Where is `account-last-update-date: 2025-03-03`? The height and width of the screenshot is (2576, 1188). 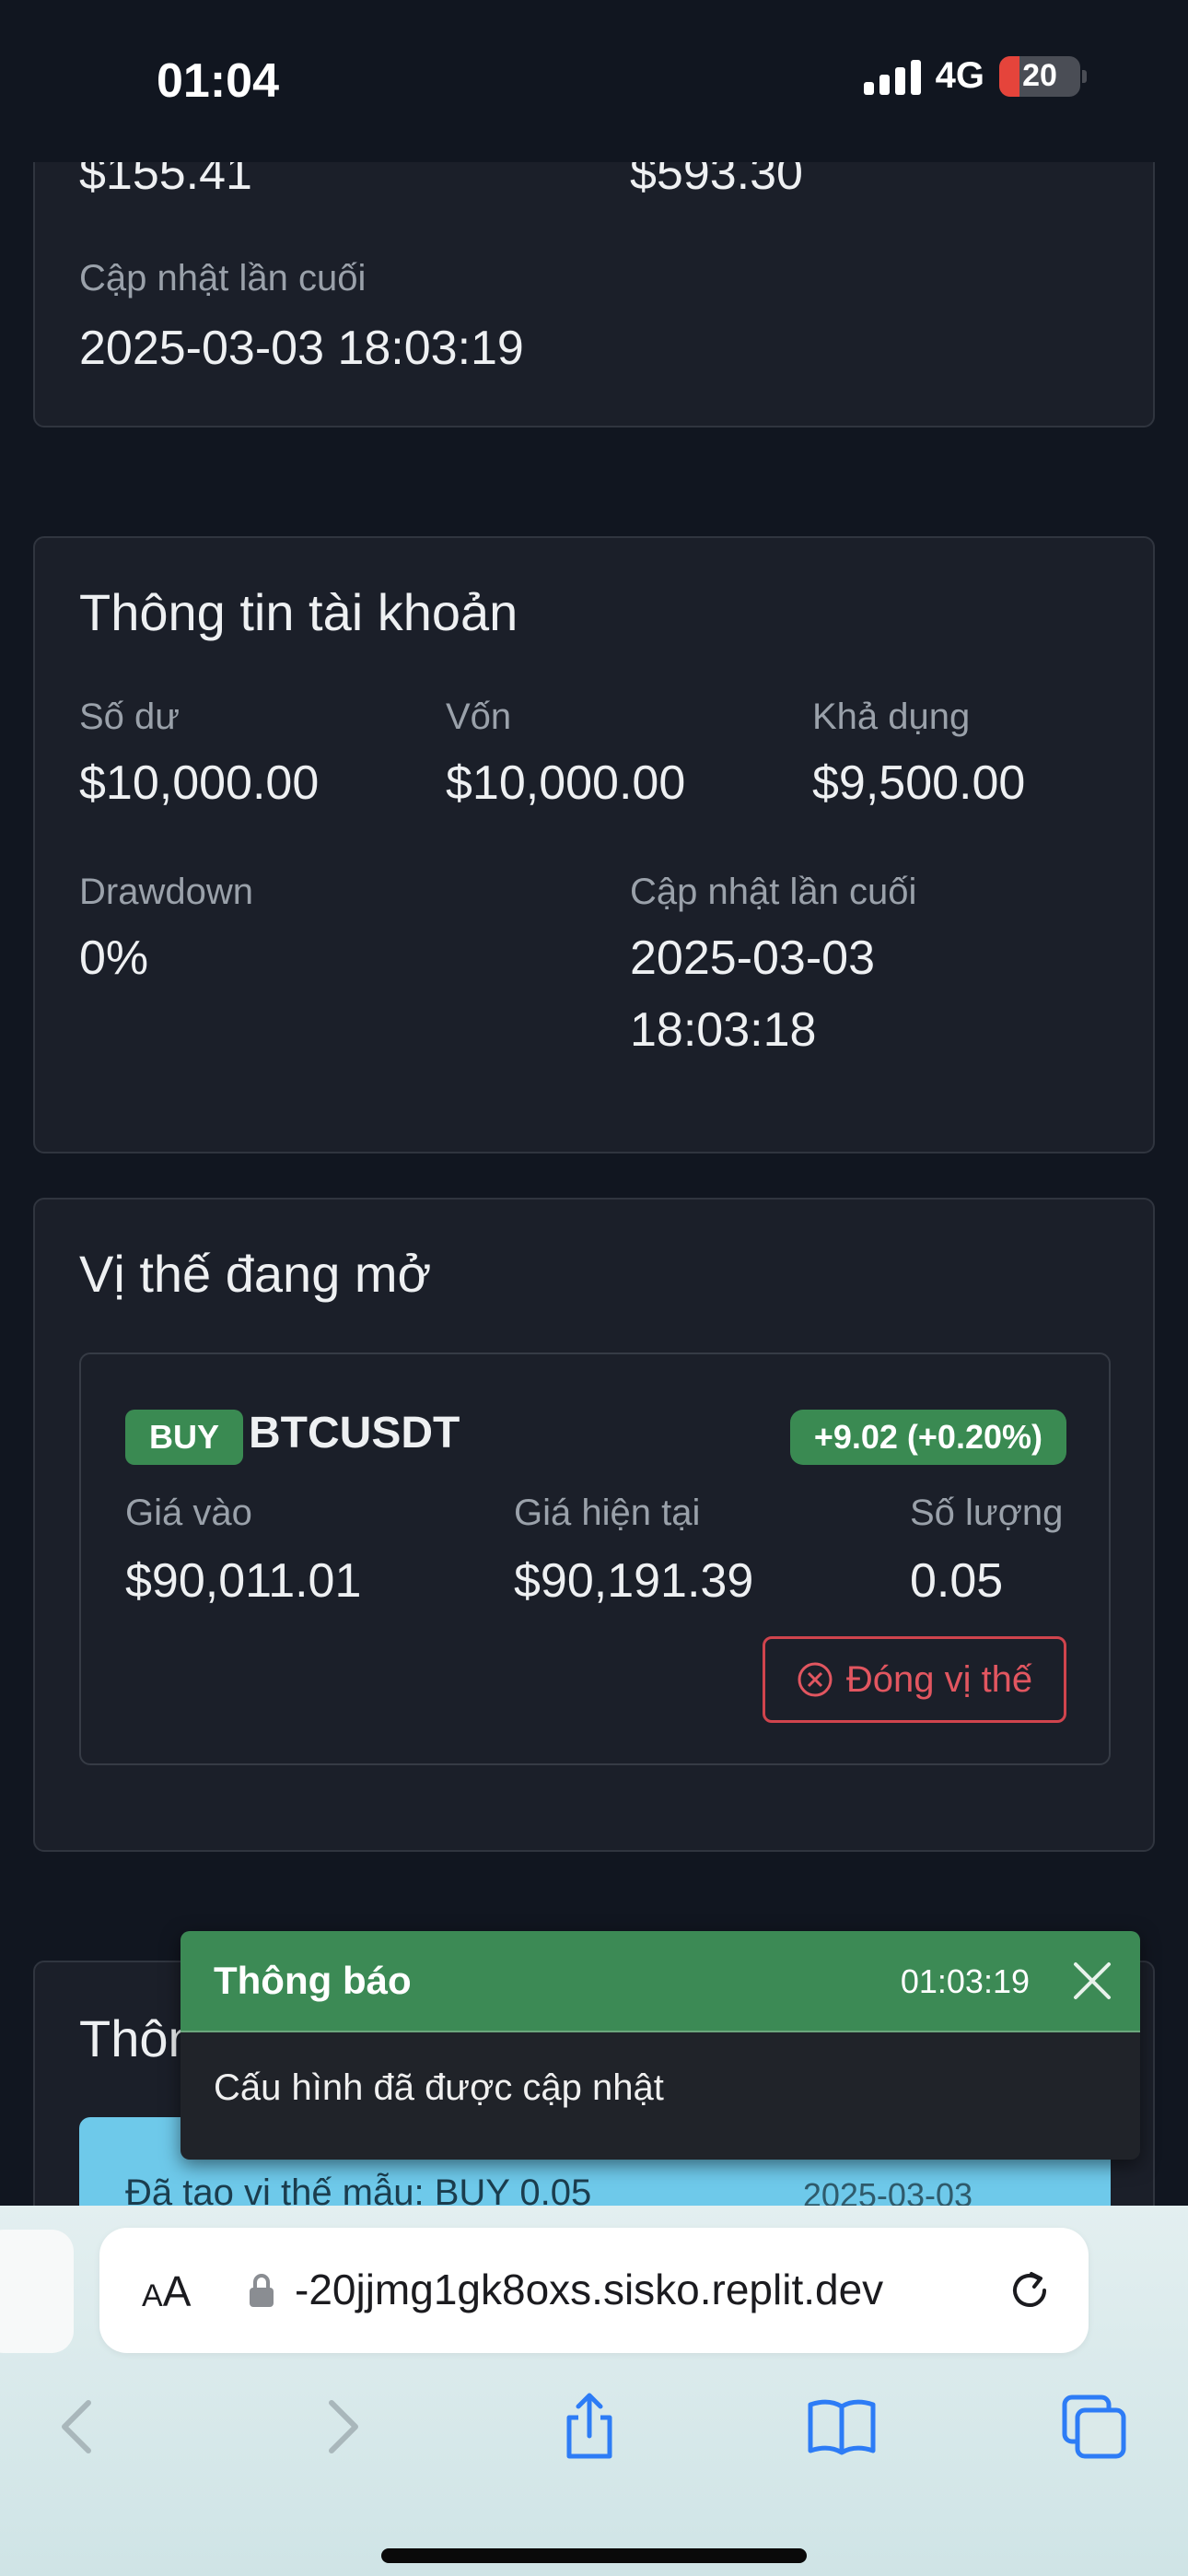
account-last-update-date: 2025-03-03 is located at coordinates (753, 958).